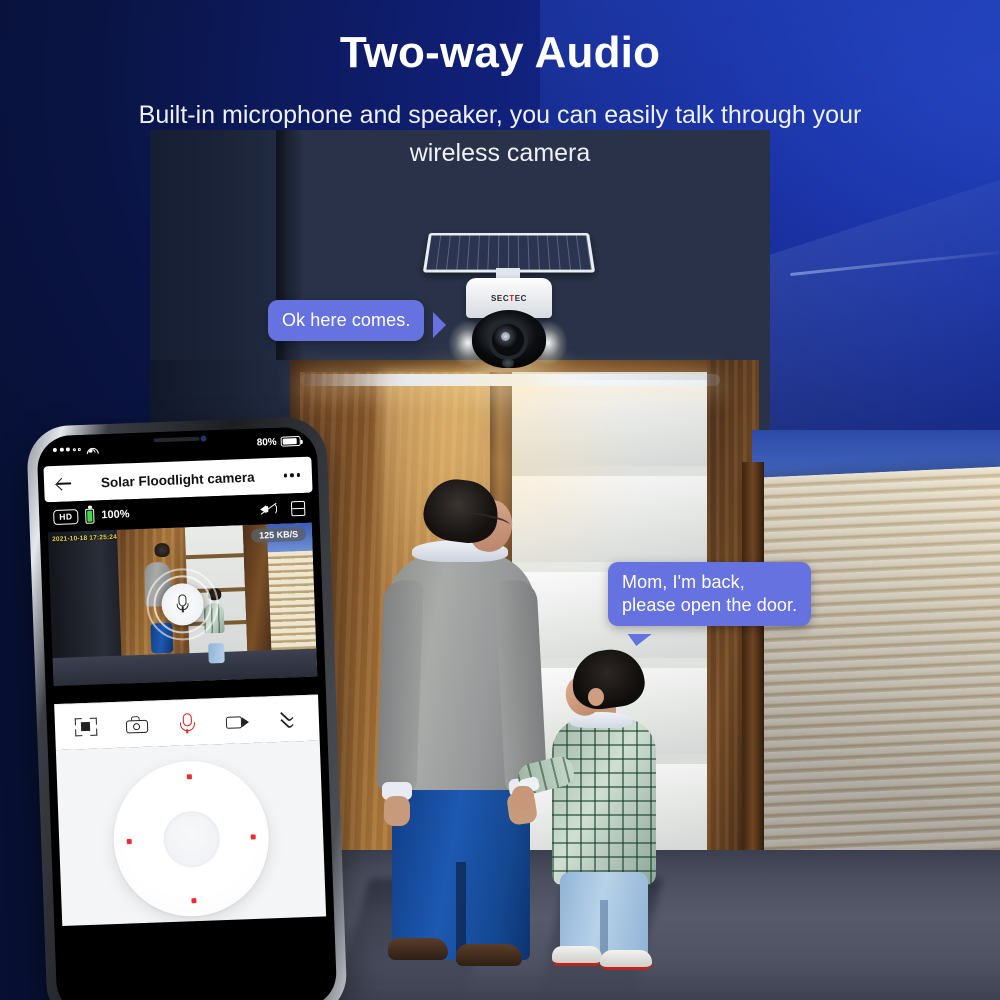 The height and width of the screenshot is (1000, 1000). What do you see at coordinates (279, 441) in the screenshot?
I see `status-bar-right: 80%` at bounding box center [279, 441].